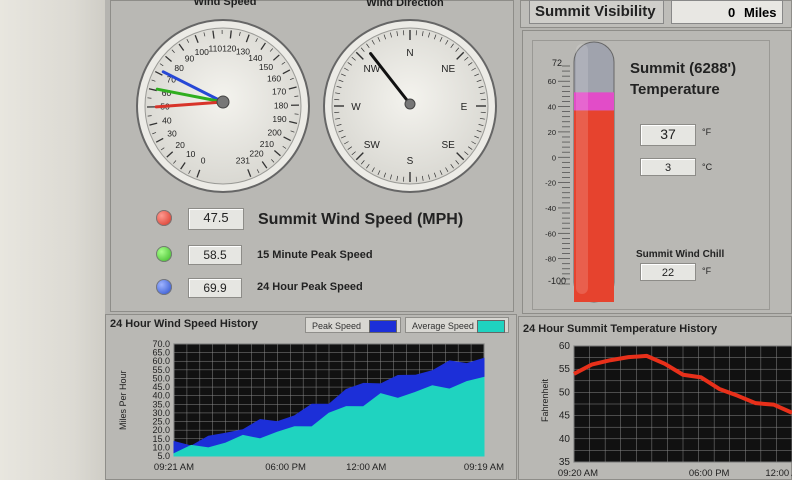 Image resolution: width=792 pixels, height=480 pixels. I want to click on visibility-unit: Miles, so click(760, 12).